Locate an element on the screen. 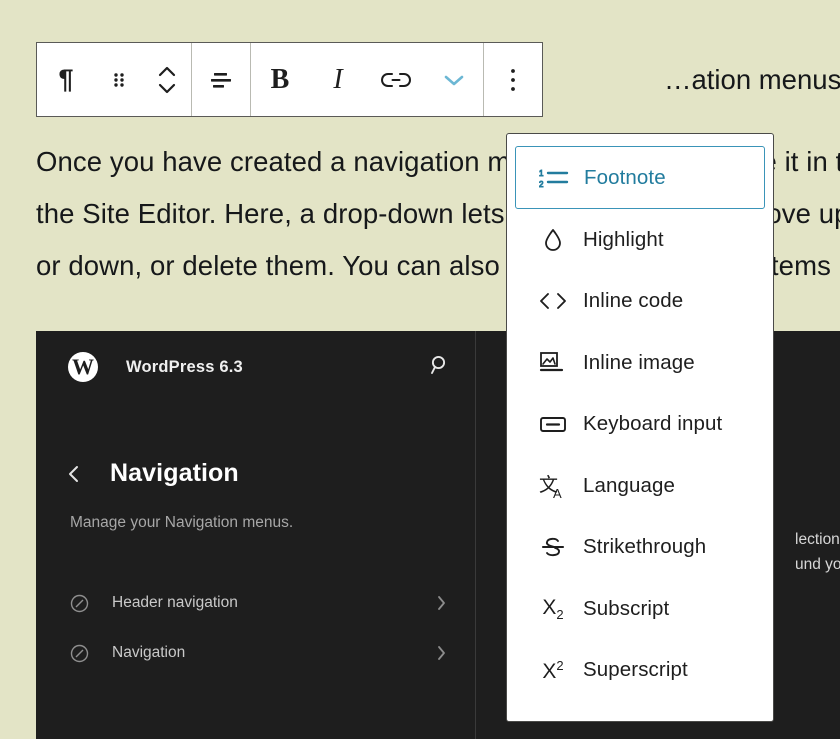  chevron-up-down-icon is located at coordinates (167, 80).